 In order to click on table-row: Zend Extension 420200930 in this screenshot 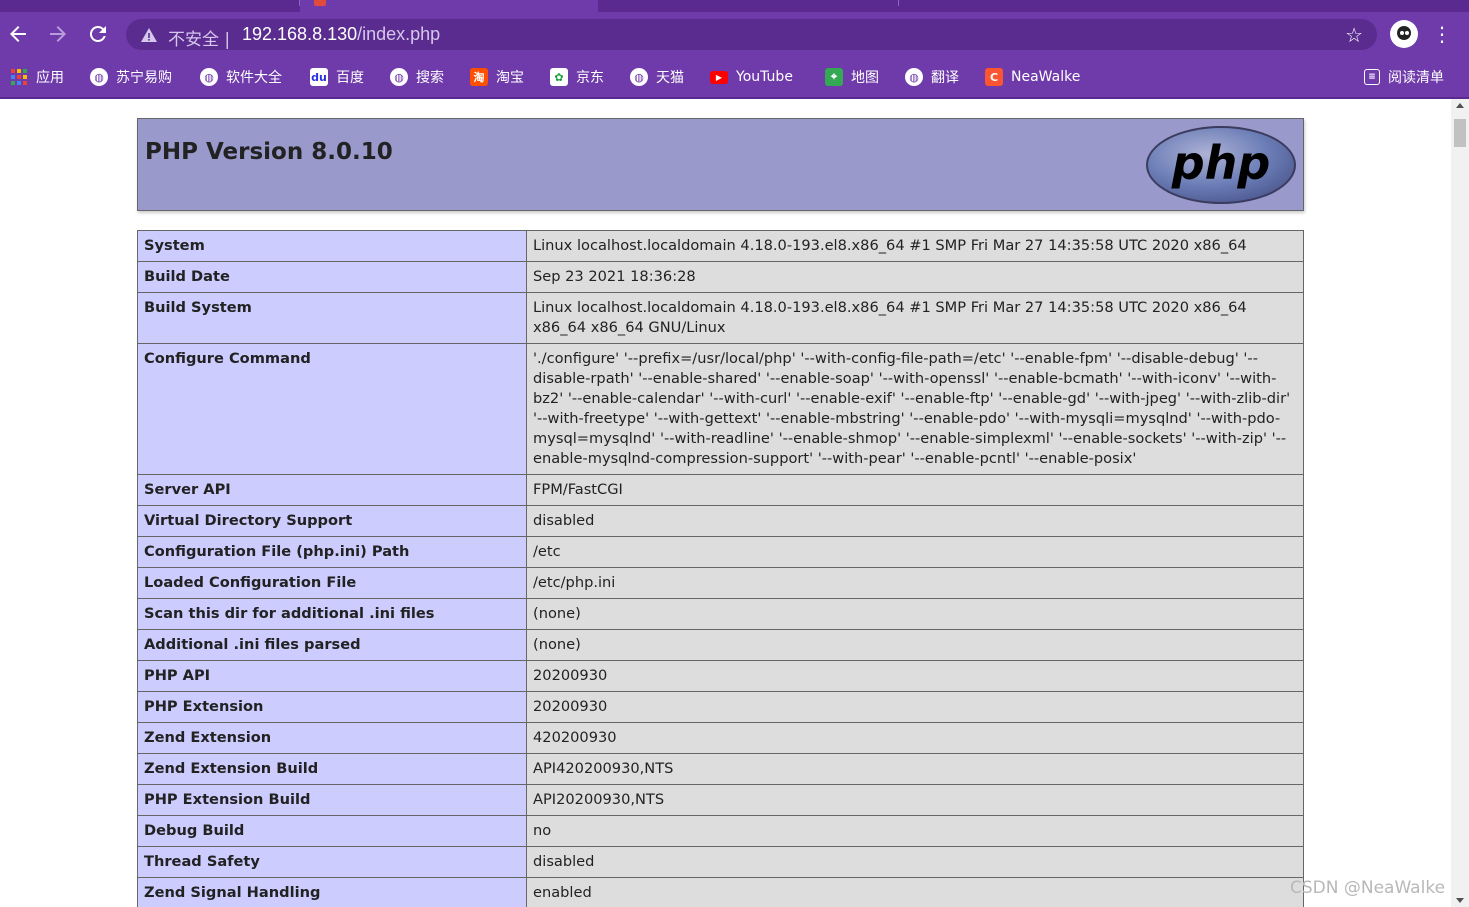, I will do `click(720, 738)`.